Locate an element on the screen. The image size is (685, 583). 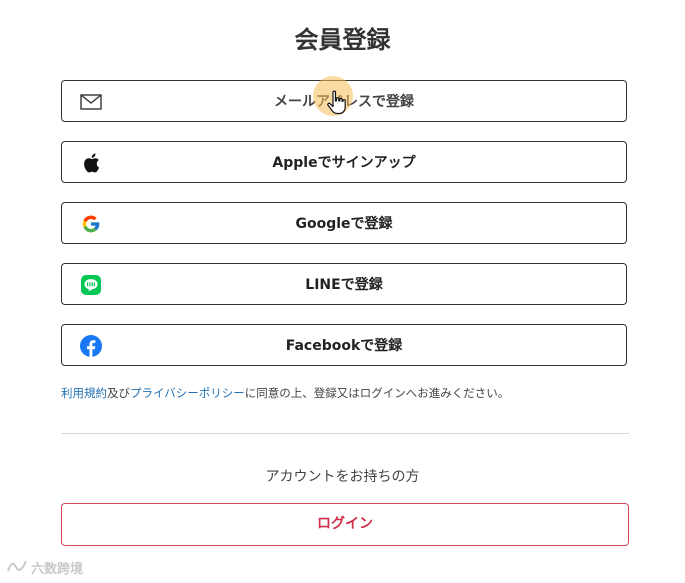
signup-apple-button: Appleでサインアップ is located at coordinates (344, 162).